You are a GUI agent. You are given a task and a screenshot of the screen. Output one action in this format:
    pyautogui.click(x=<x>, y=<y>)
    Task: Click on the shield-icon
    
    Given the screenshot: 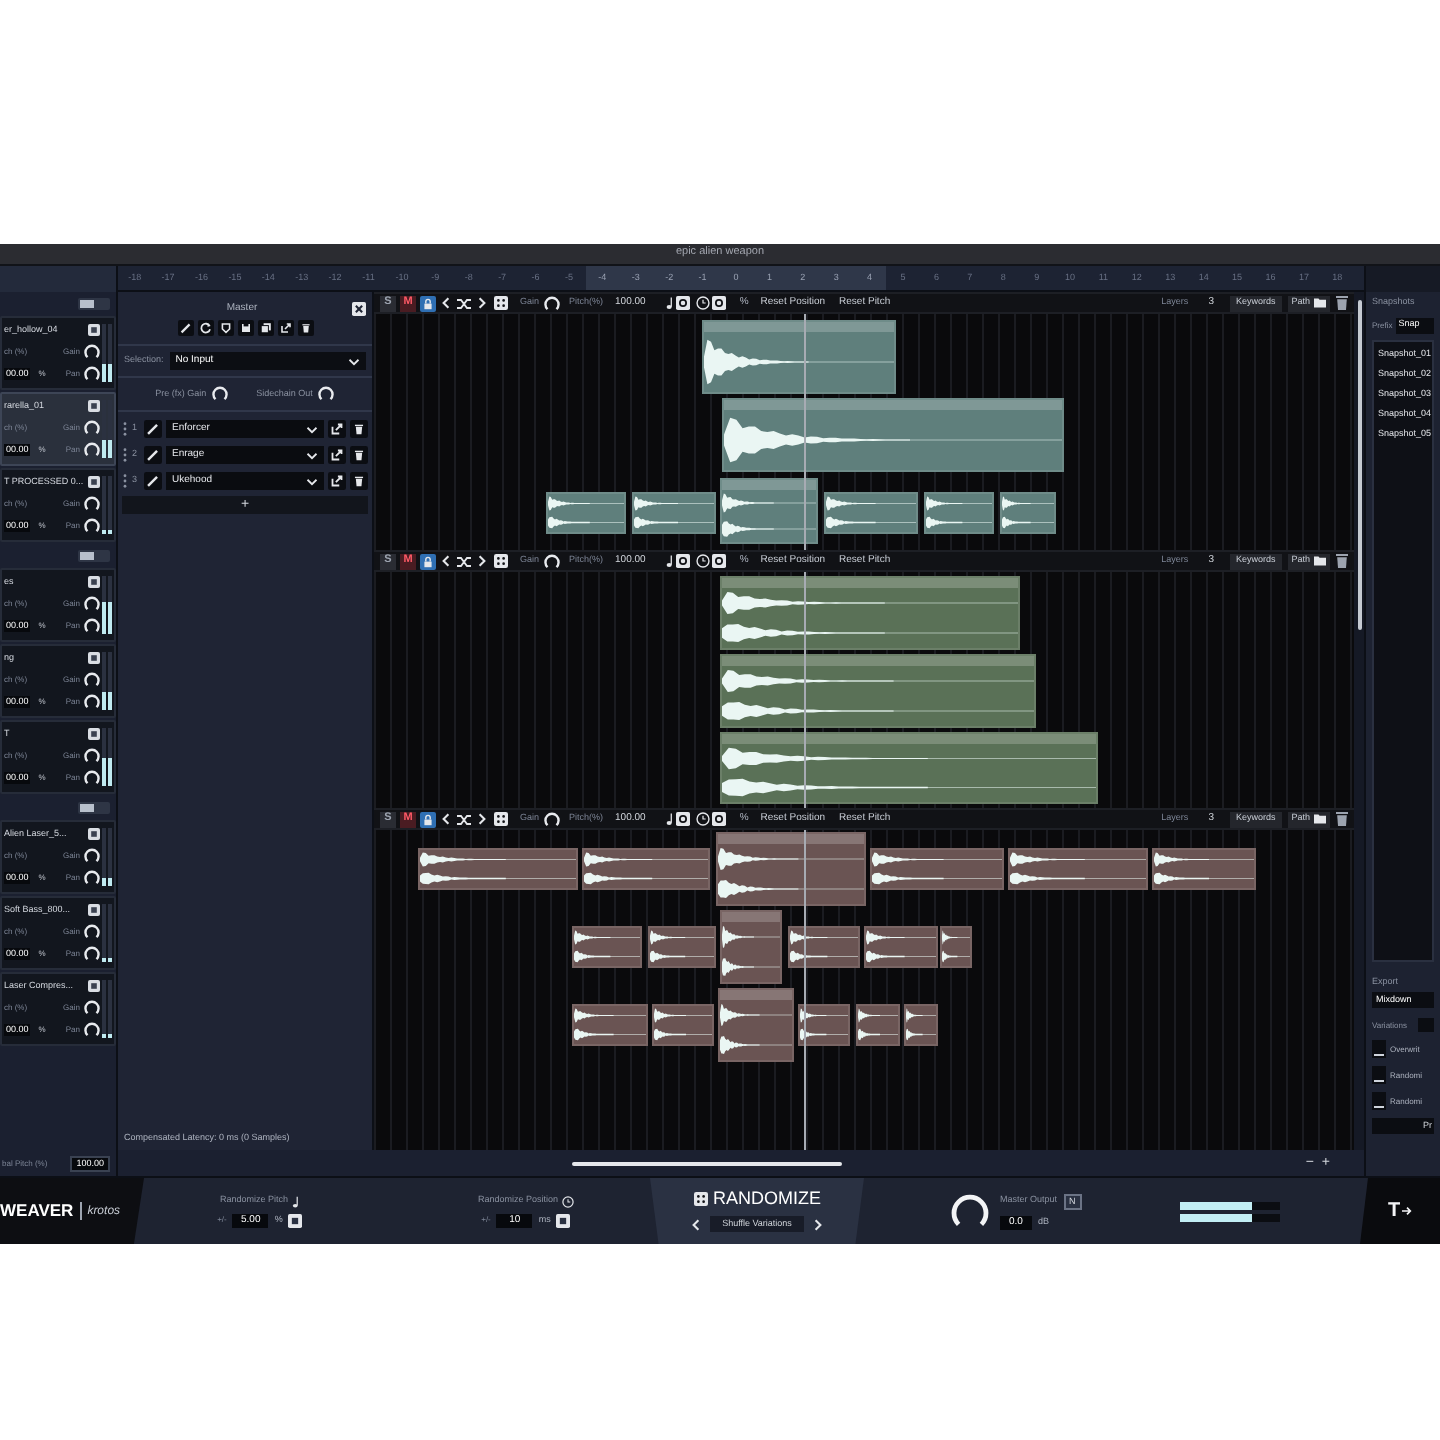 What is the action you would take?
    pyautogui.click(x=225, y=328)
    